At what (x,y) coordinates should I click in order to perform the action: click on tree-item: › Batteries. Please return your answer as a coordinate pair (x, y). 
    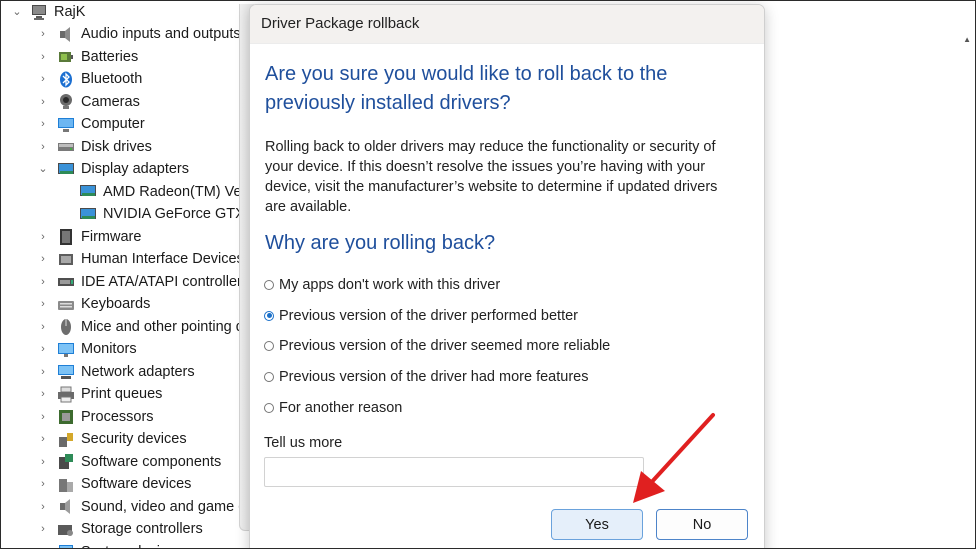
    Looking at the image, I should click on (90, 57).